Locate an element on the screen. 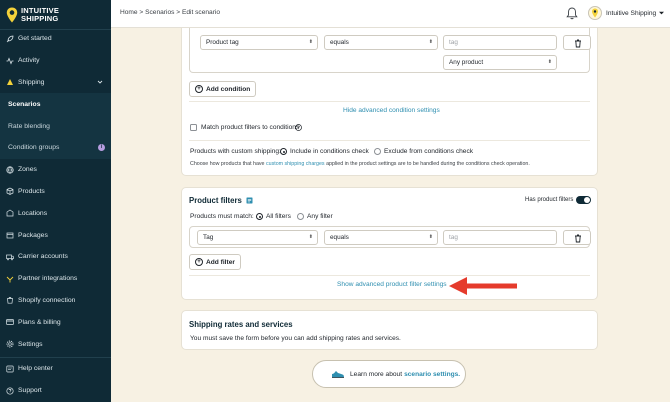 This screenshot has height=402, width=670. must-match-label: Products must match: is located at coordinates (222, 216).